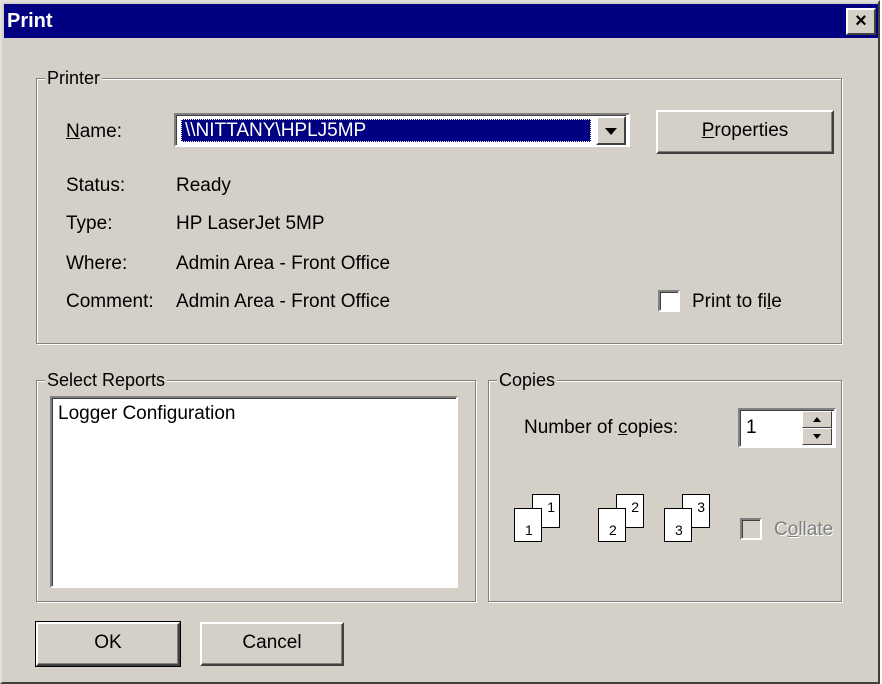 The width and height of the screenshot is (882, 684). What do you see at coordinates (787, 428) in the screenshot?
I see `copies-spinner: 1` at bounding box center [787, 428].